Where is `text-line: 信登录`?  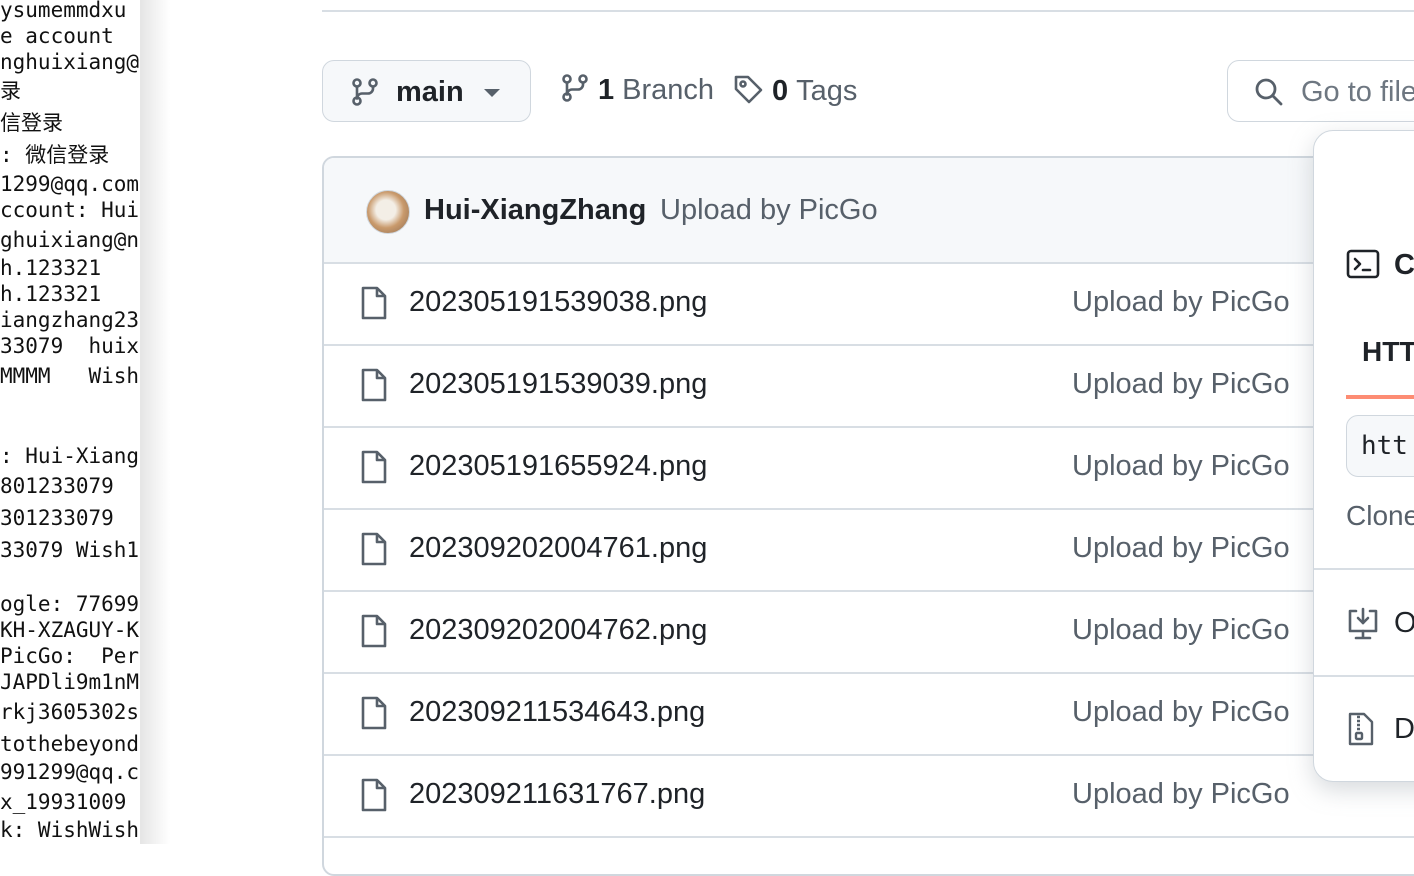
text-line: 信登录 is located at coordinates (31, 123).